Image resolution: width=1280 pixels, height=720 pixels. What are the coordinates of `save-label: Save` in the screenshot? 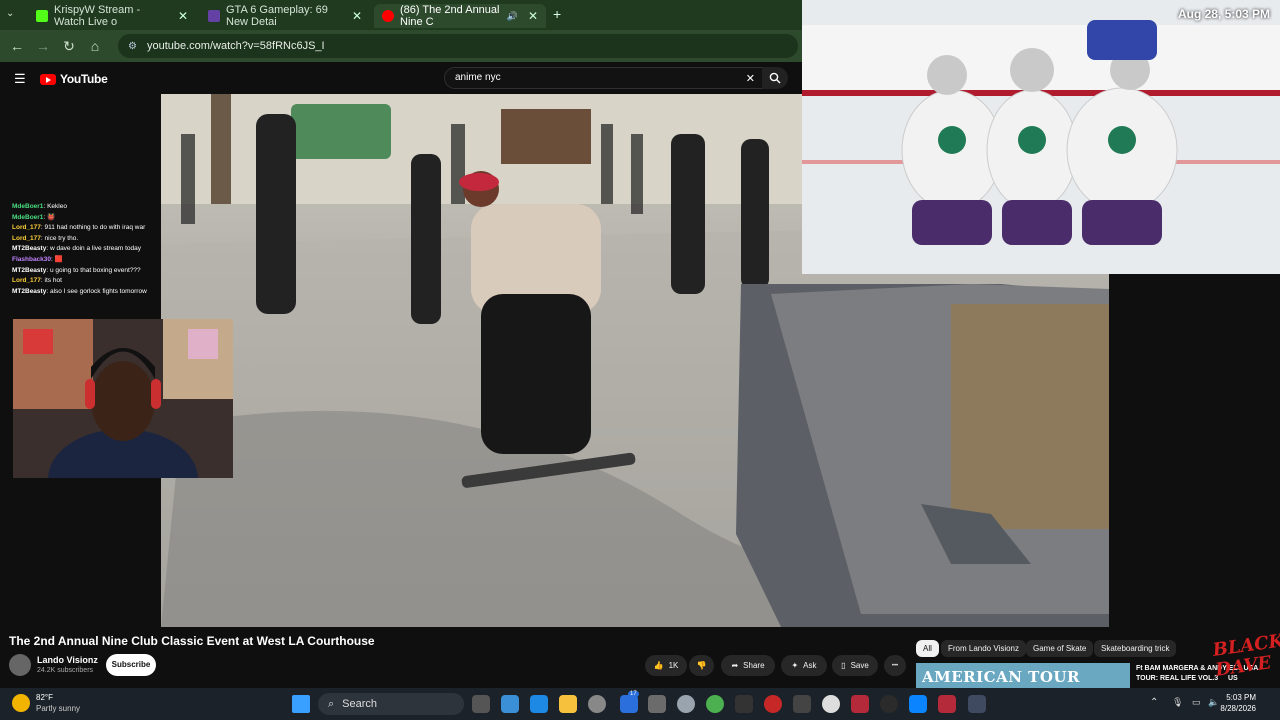 It's located at (859, 665).